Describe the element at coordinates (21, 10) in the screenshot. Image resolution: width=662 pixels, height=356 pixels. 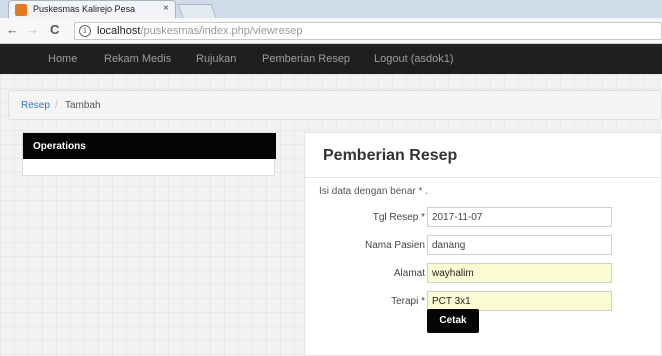
I see `favicon-icon` at that location.